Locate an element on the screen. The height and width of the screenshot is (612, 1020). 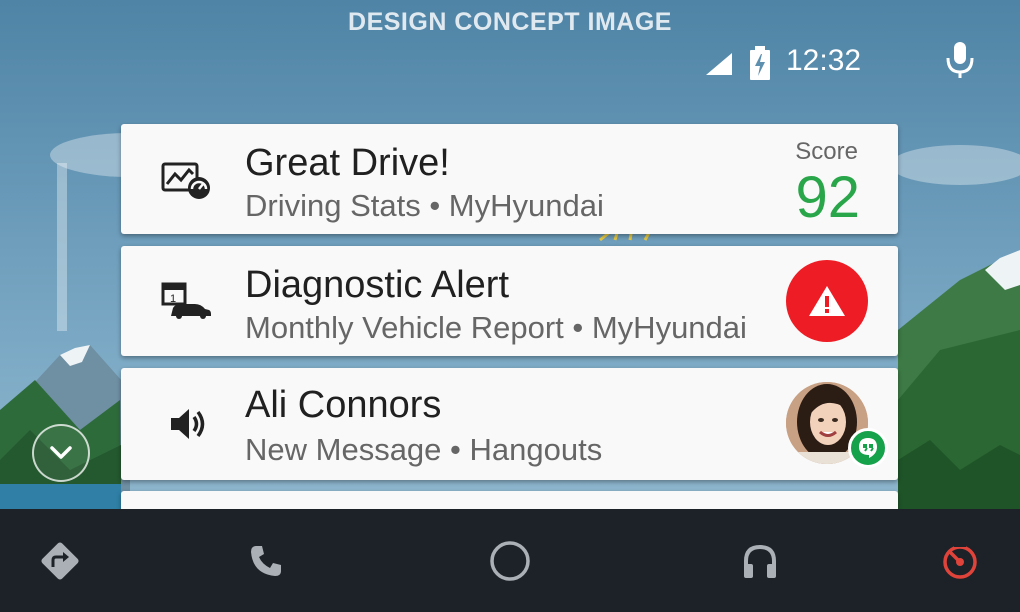
navigation-icon is located at coordinates (60, 561).